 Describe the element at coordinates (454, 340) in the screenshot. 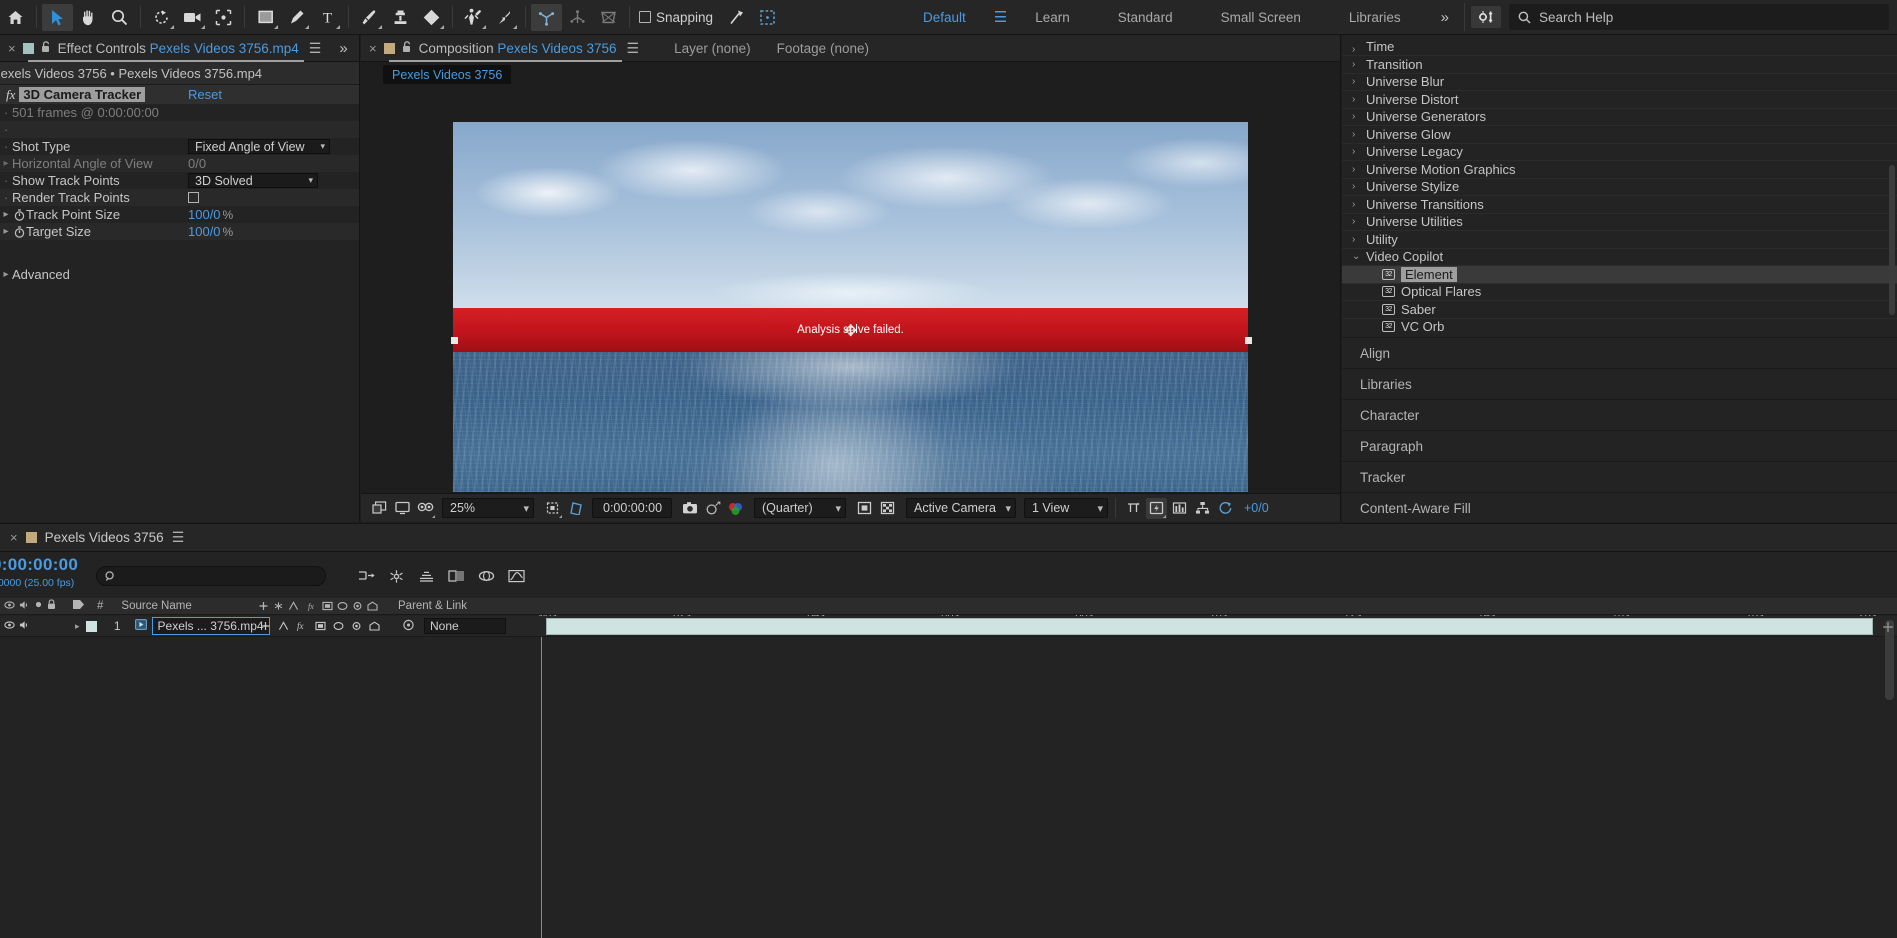

I see `selection-handle-left` at that location.